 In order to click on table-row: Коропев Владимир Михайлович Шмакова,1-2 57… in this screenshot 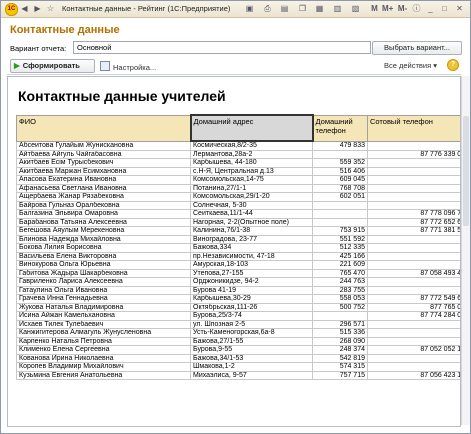, I will do `click(238, 367)`.